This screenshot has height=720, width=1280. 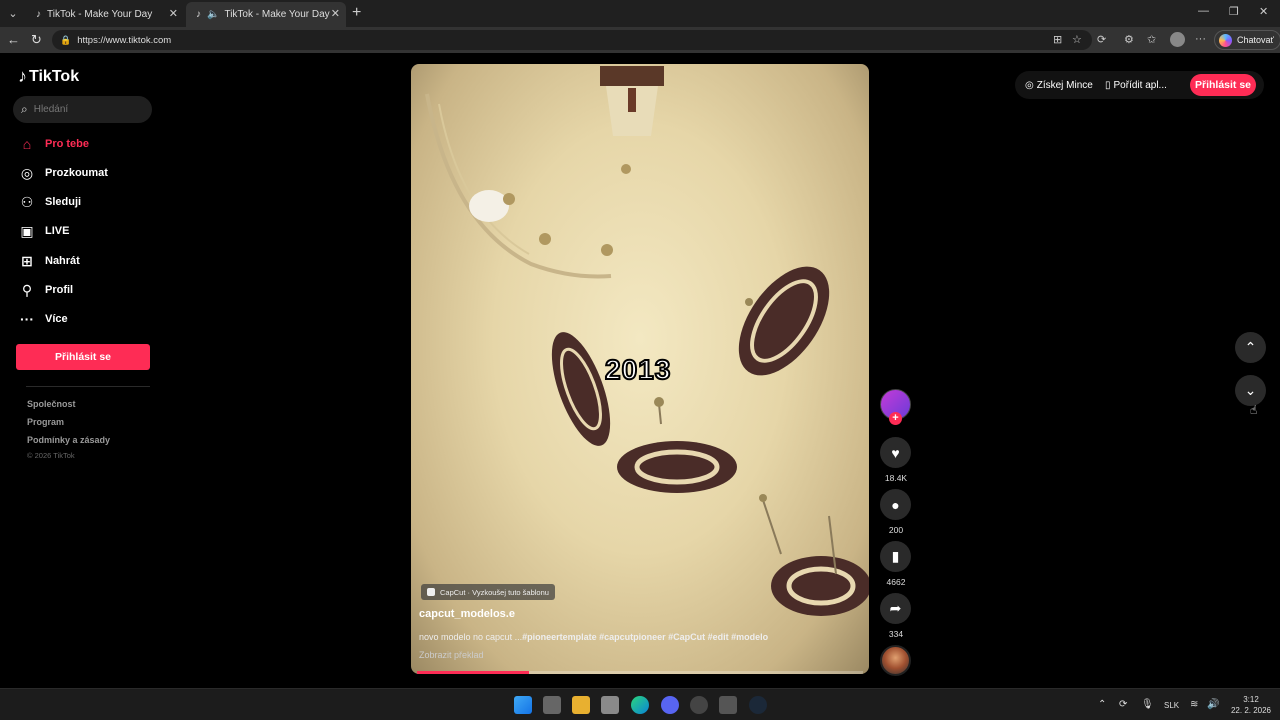 I want to click on sidebar-item-profile: ⚲ Profil, so click(x=45, y=290).